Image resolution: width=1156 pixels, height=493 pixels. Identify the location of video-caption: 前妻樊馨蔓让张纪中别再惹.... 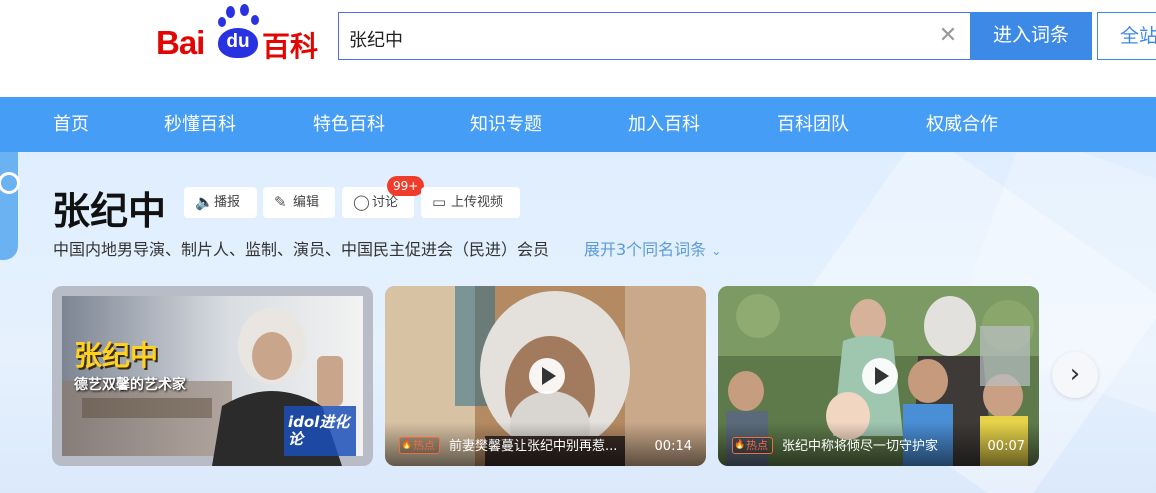
(533, 446).